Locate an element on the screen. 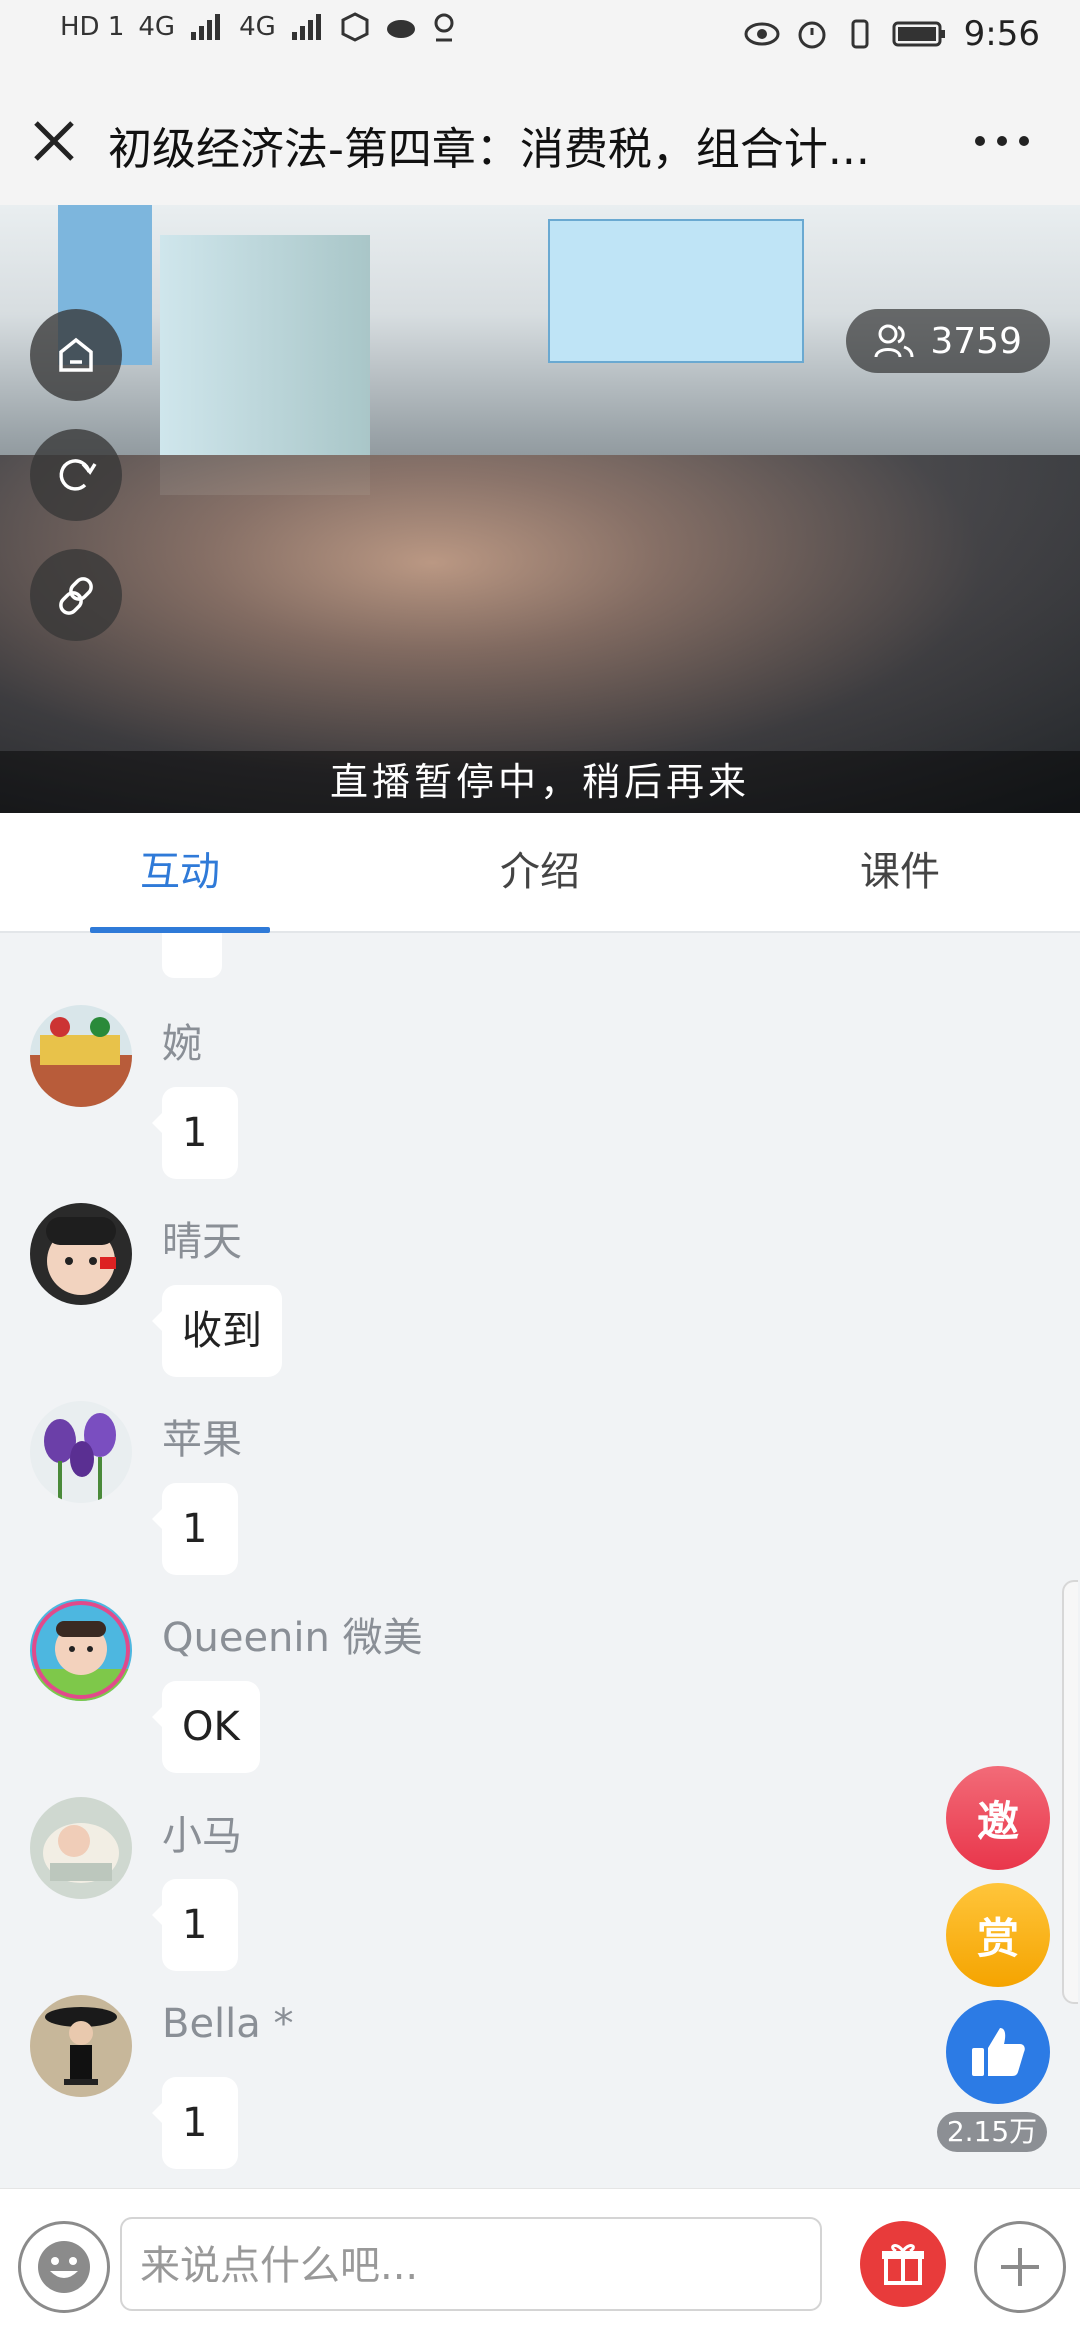 The image size is (1080, 2341). more-icon is located at coordinates (1002, 141).